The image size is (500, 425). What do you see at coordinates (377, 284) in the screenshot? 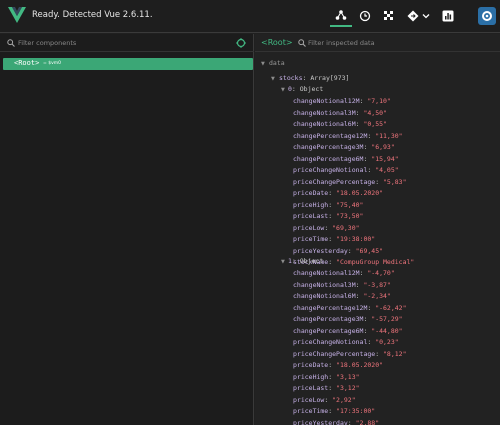
I see `property-value: "-3,87"` at bounding box center [377, 284].